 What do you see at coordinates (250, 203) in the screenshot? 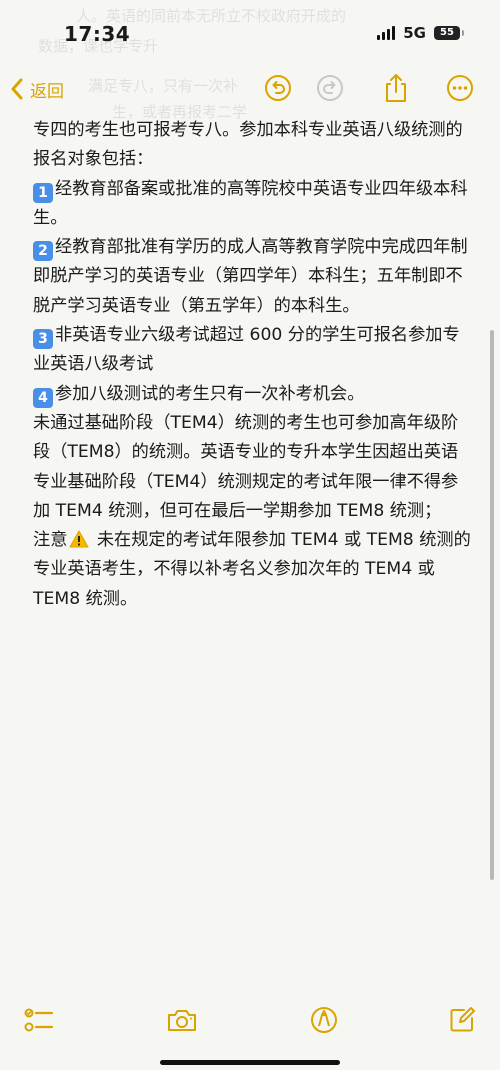
I see `list-item-1-text: 经教育部备案或批准的高等院校中英语专业四年级本科生。` at bounding box center [250, 203].